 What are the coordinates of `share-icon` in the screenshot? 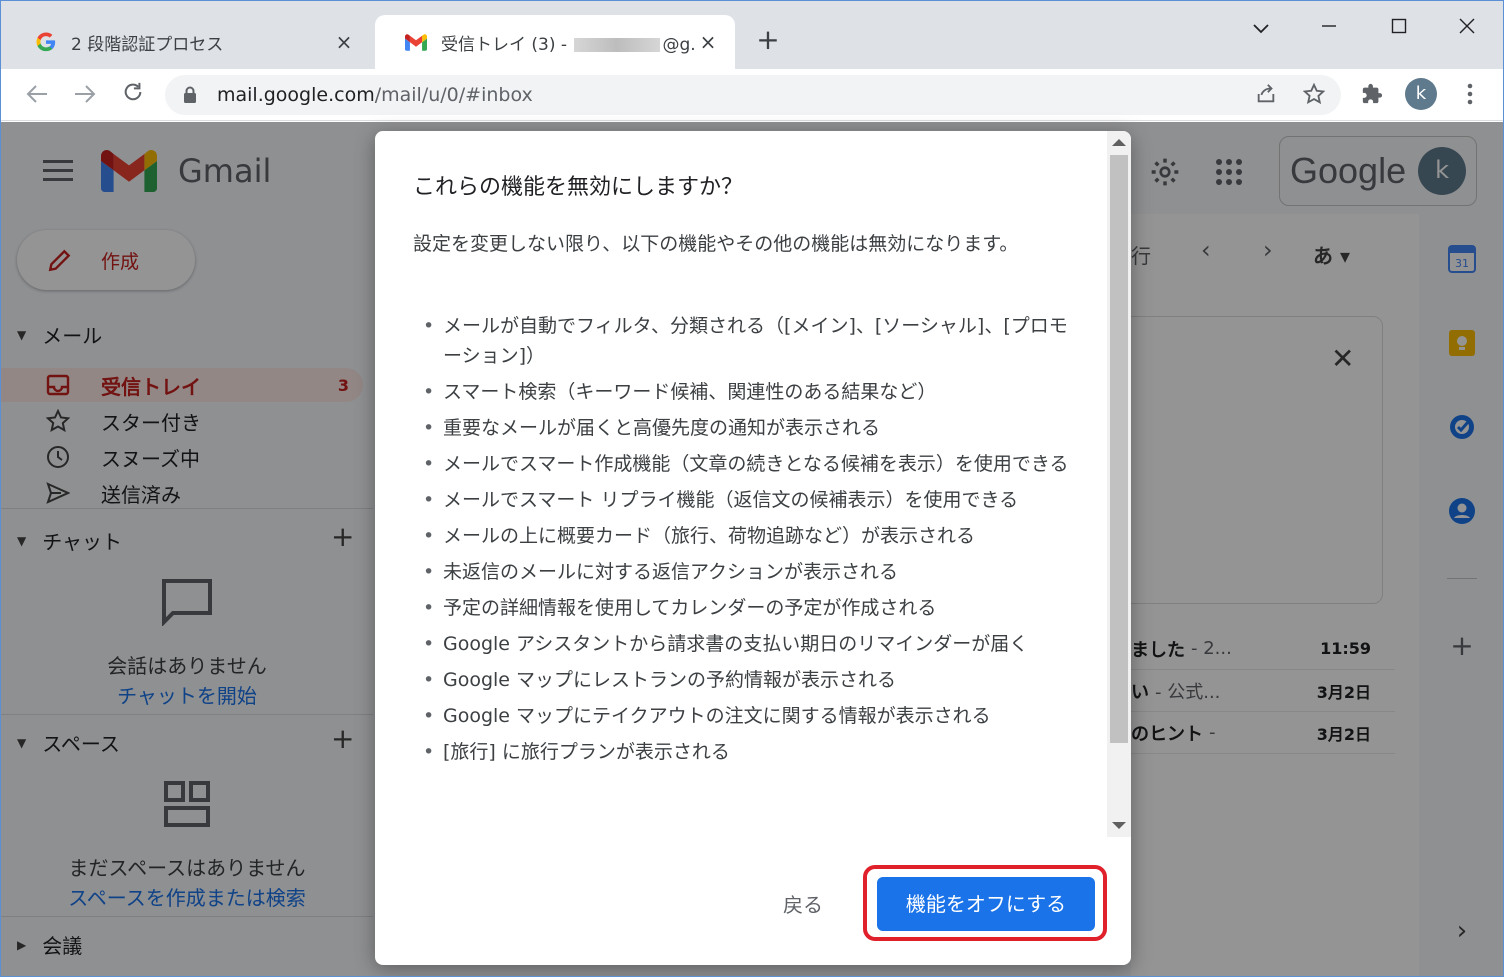 It's located at (1266, 94).